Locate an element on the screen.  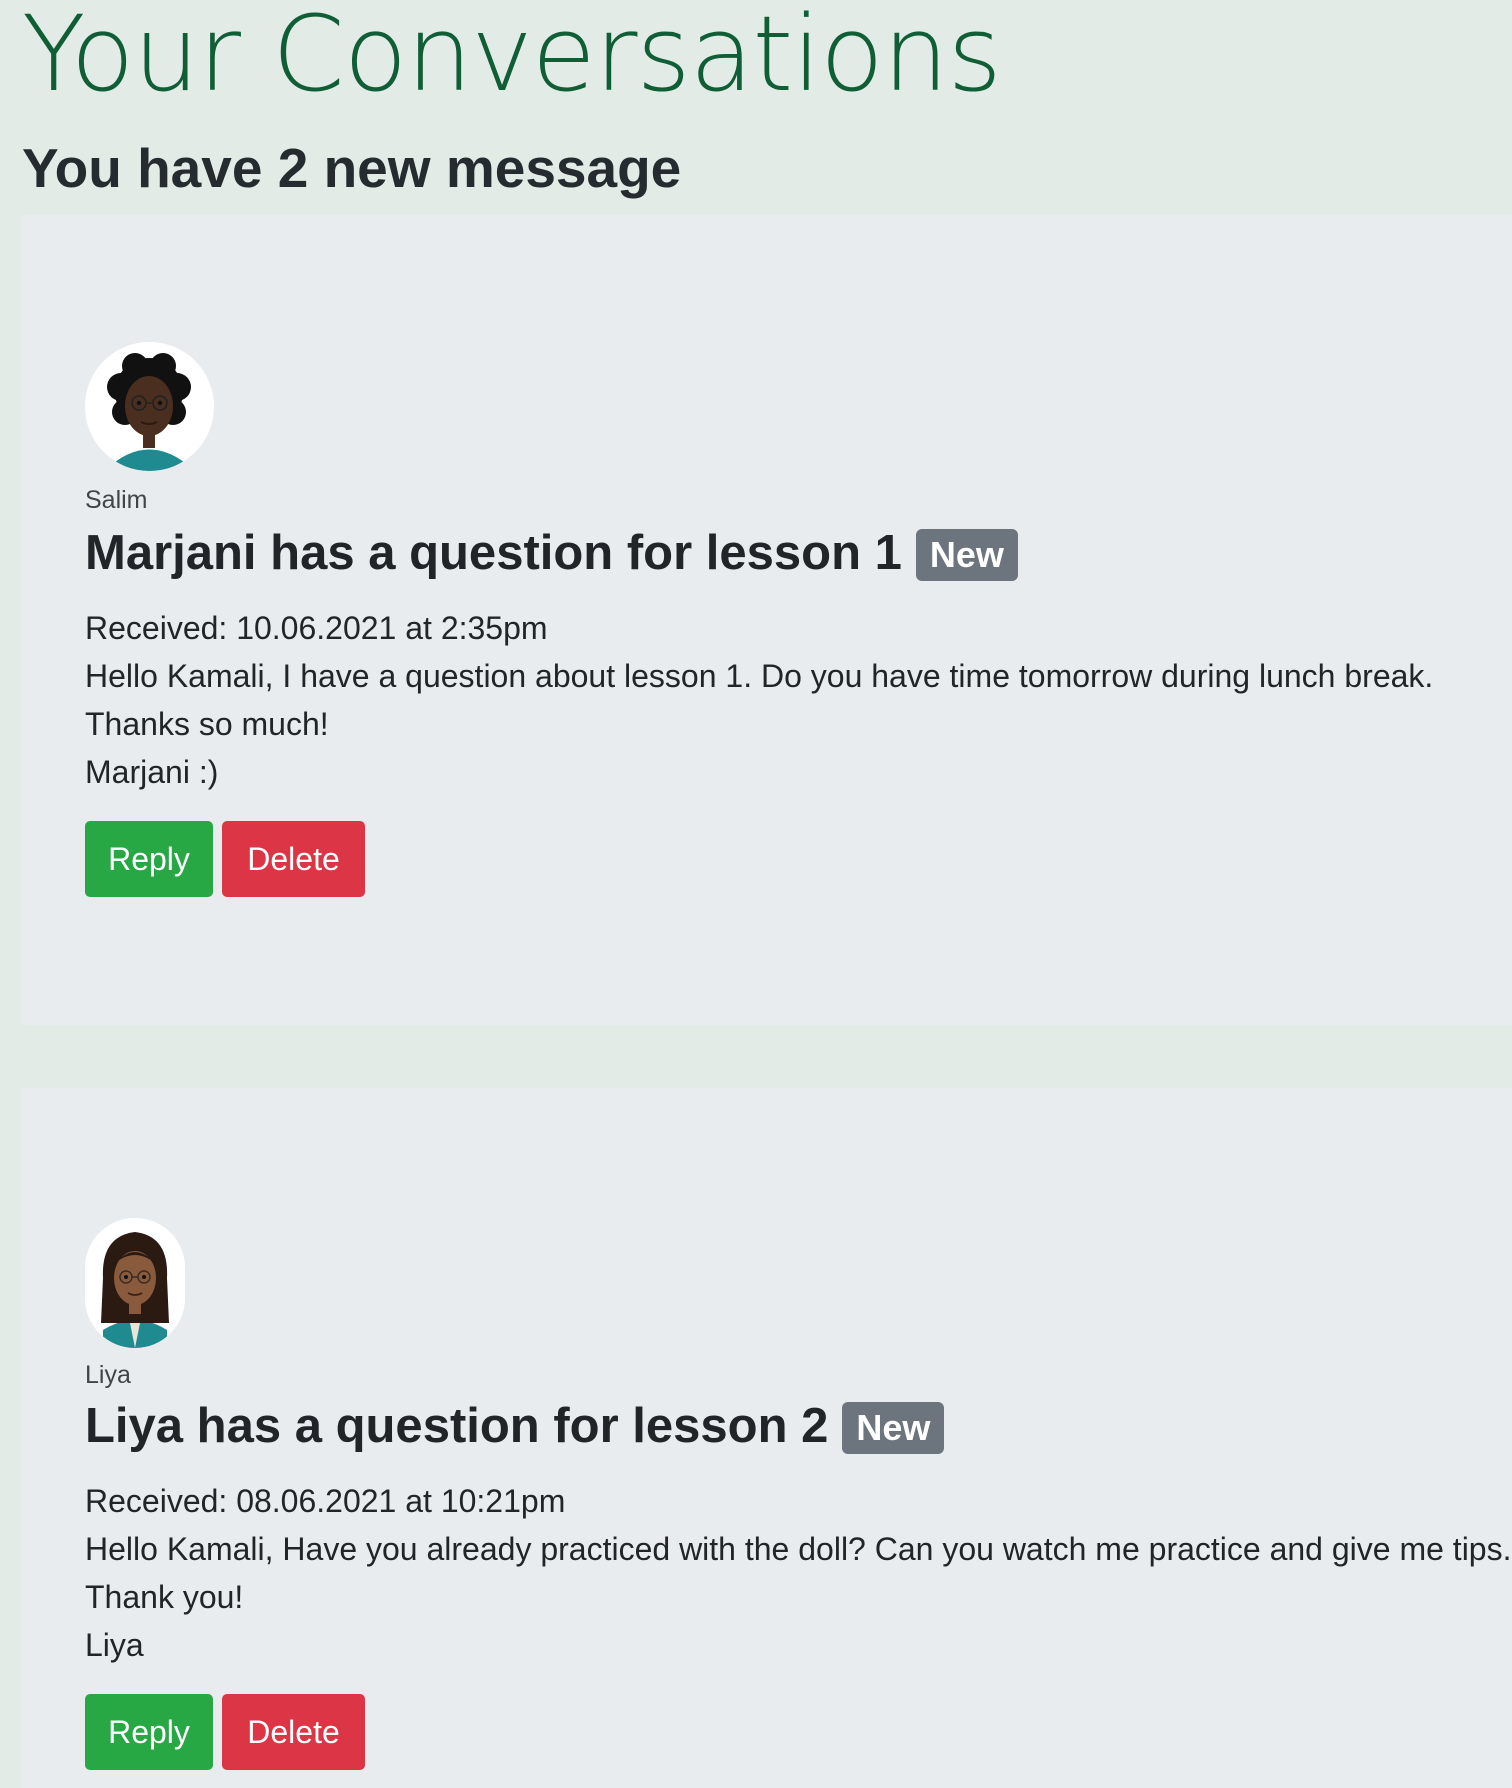
message-subject: Liya has a question for lesson 2 New is located at coordinates (515, 1426).